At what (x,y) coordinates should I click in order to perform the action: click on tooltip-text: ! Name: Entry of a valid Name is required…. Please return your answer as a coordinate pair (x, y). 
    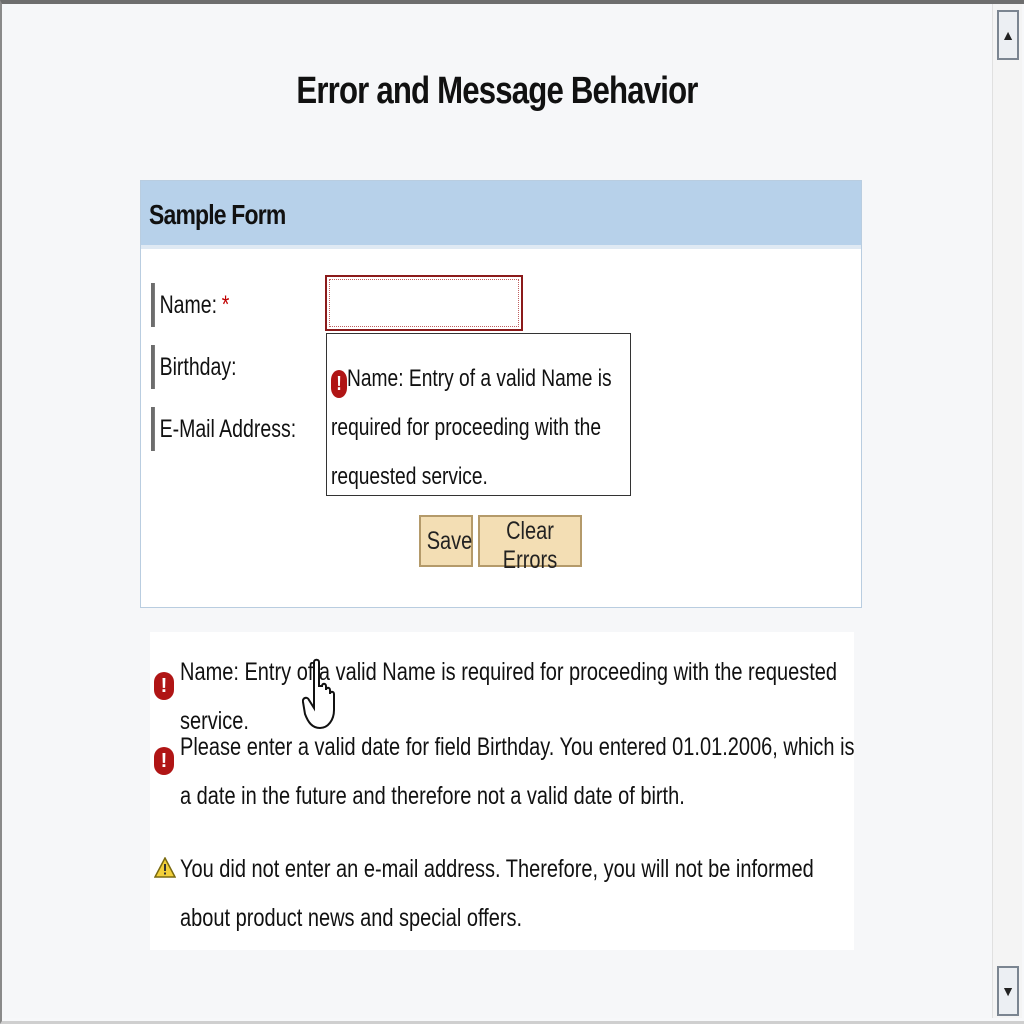
    Looking at the image, I should click on (479, 427).